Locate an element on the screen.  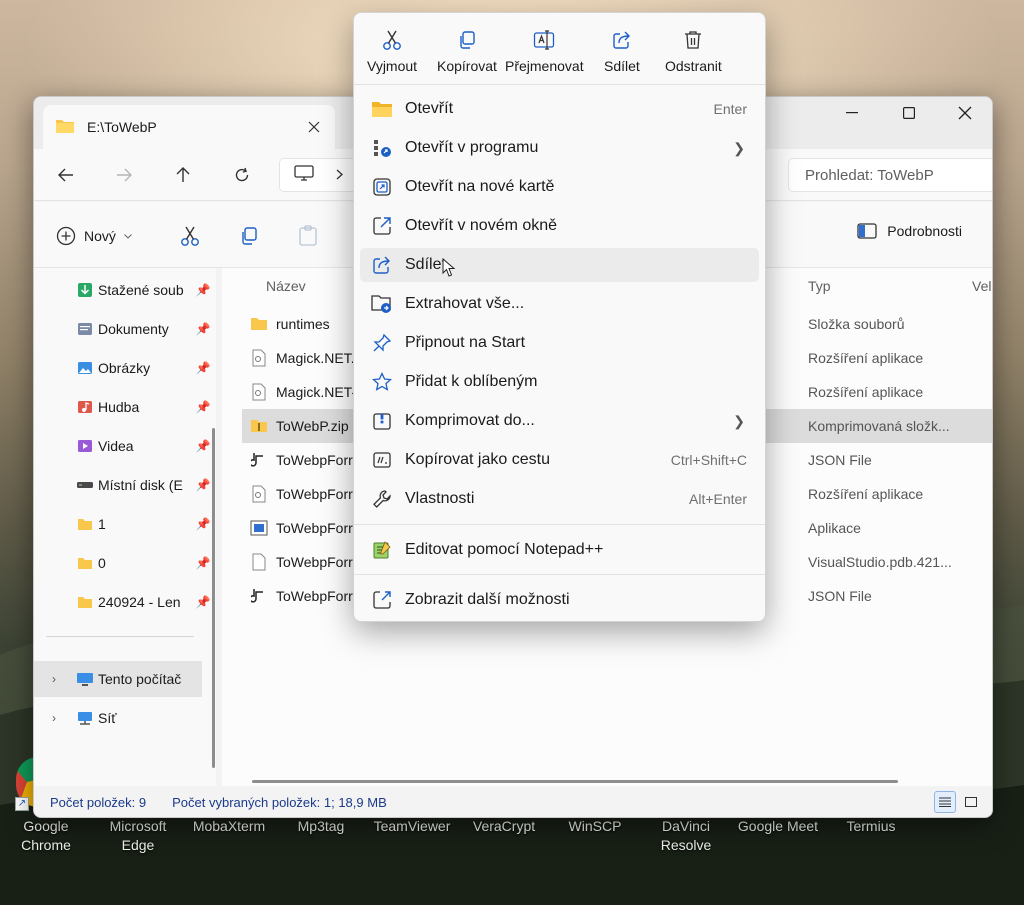
new-button-label: Nový is located at coordinates (100, 236).